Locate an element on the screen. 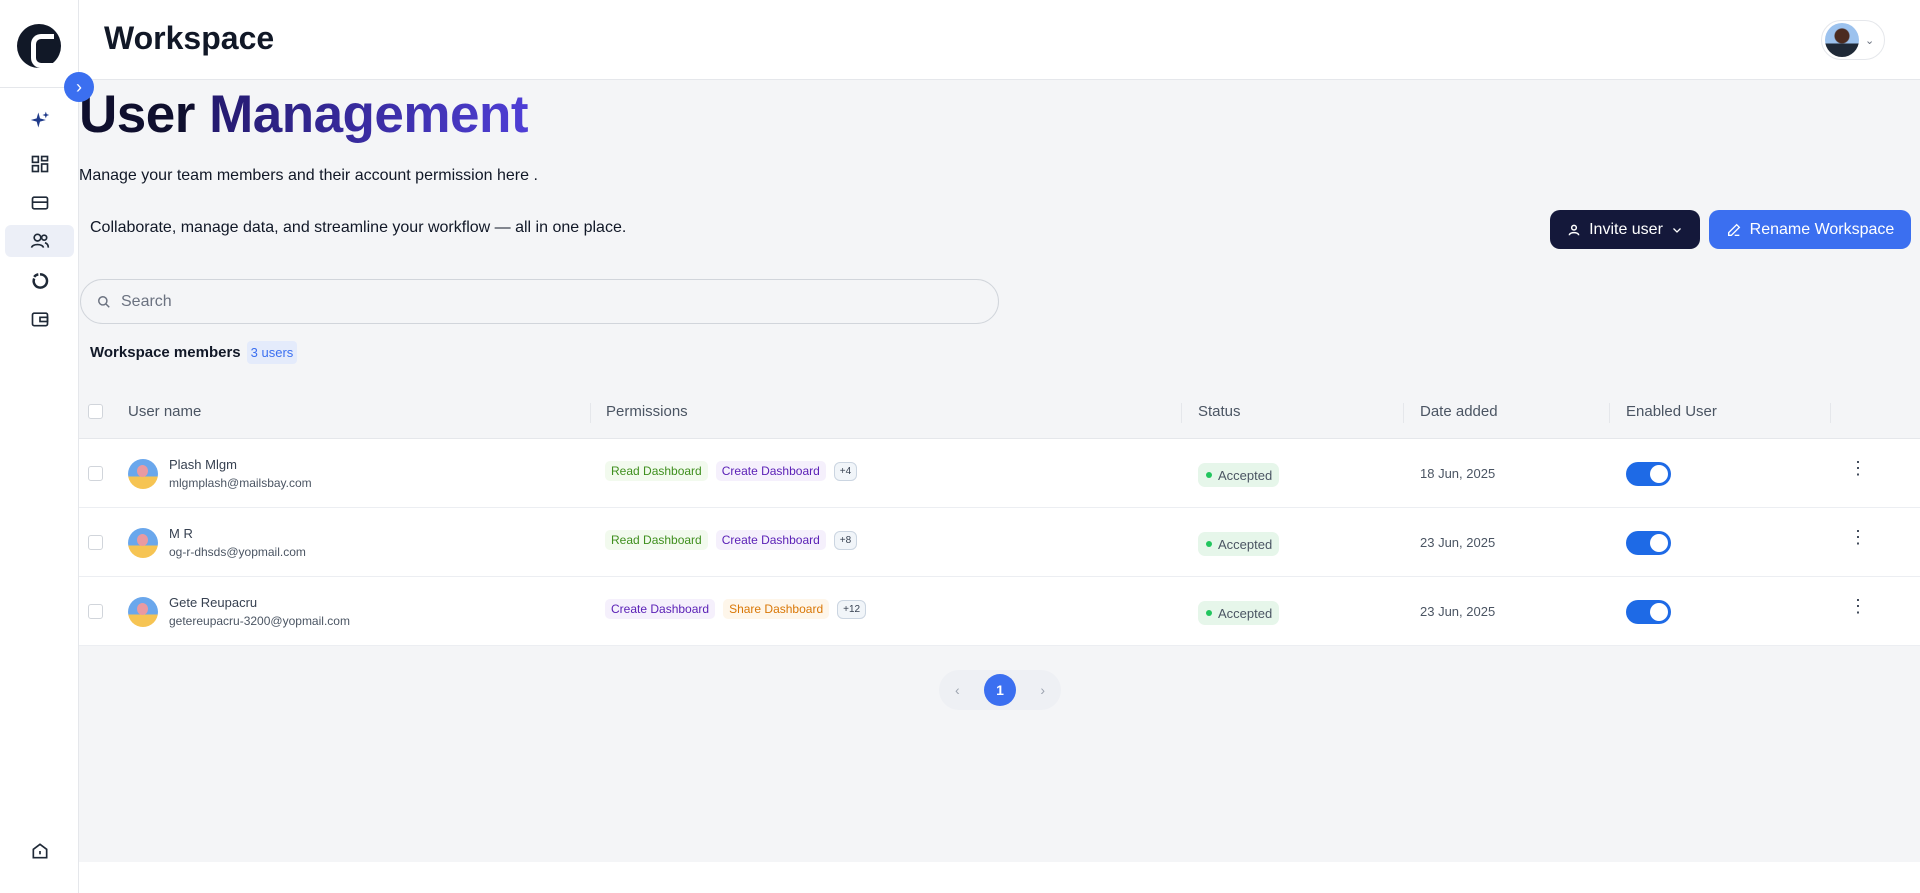 Image resolution: width=1920 pixels, height=893 pixels. workspace-members-header: Workspace members 3 users is located at coordinates (194, 352).